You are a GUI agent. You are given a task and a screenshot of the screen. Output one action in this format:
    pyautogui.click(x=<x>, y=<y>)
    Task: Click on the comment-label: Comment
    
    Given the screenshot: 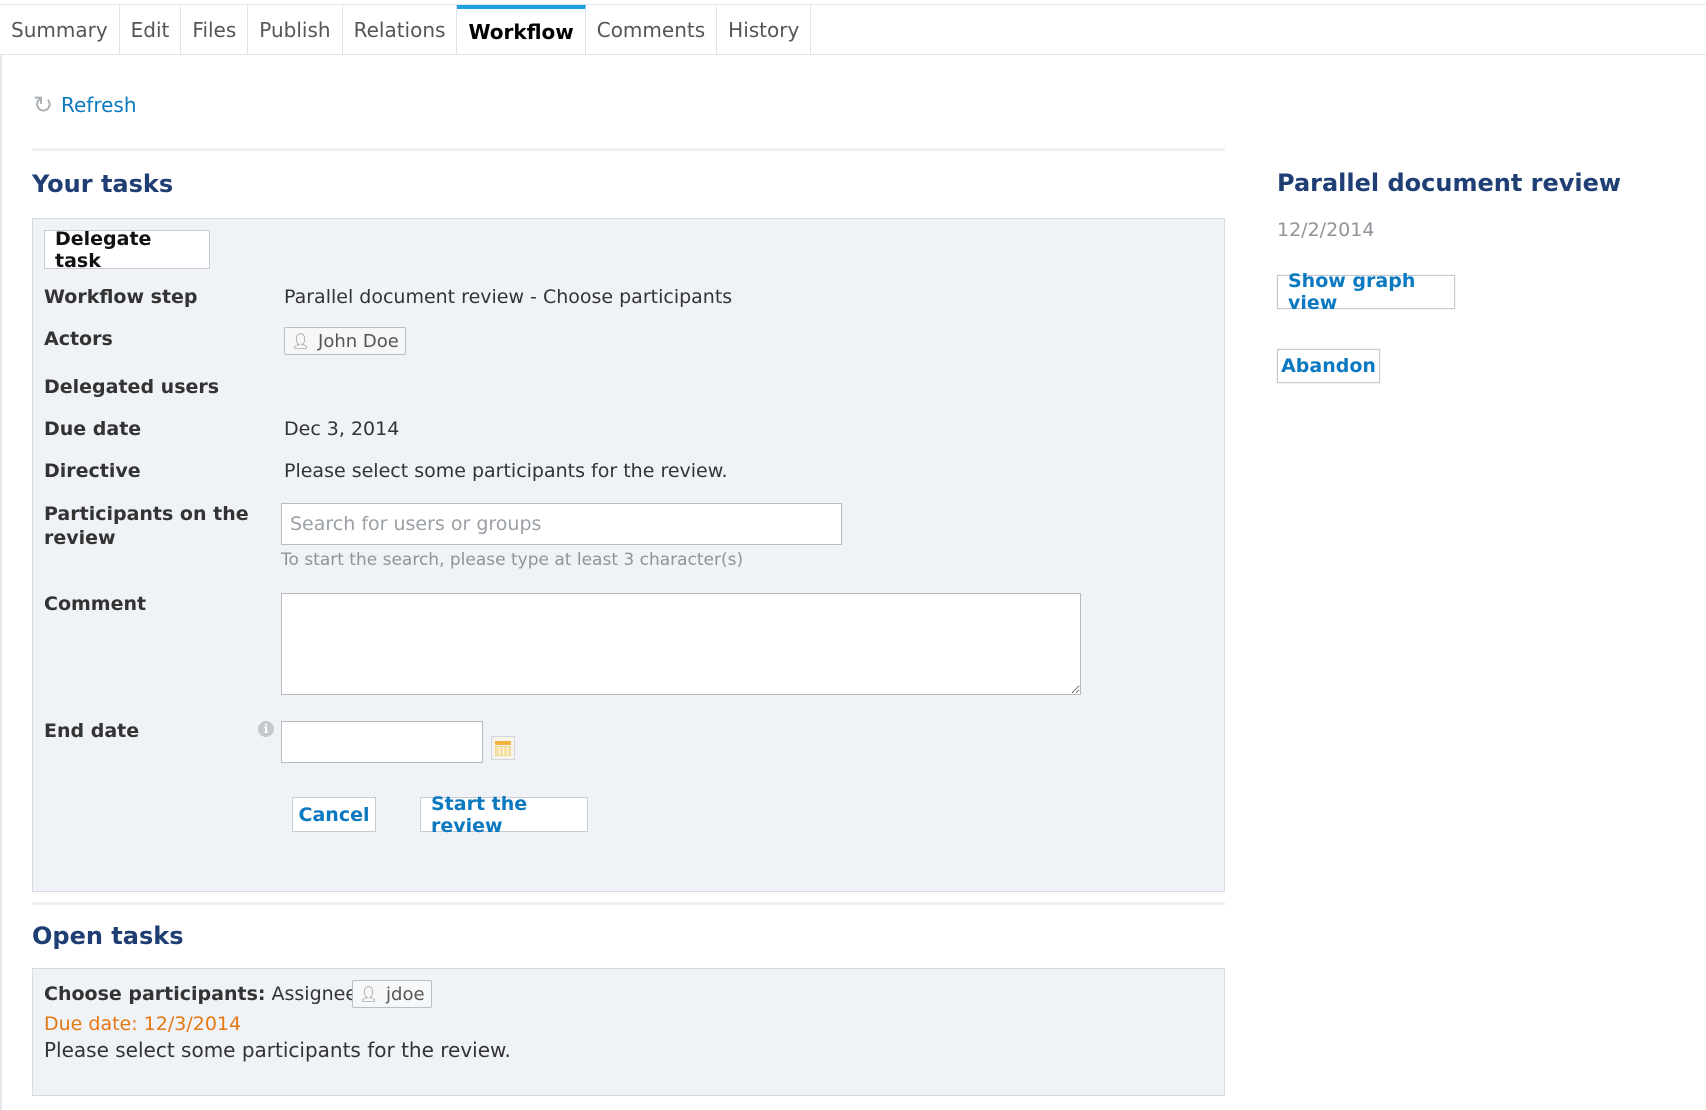 What is the action you would take?
    pyautogui.click(x=95, y=604)
    